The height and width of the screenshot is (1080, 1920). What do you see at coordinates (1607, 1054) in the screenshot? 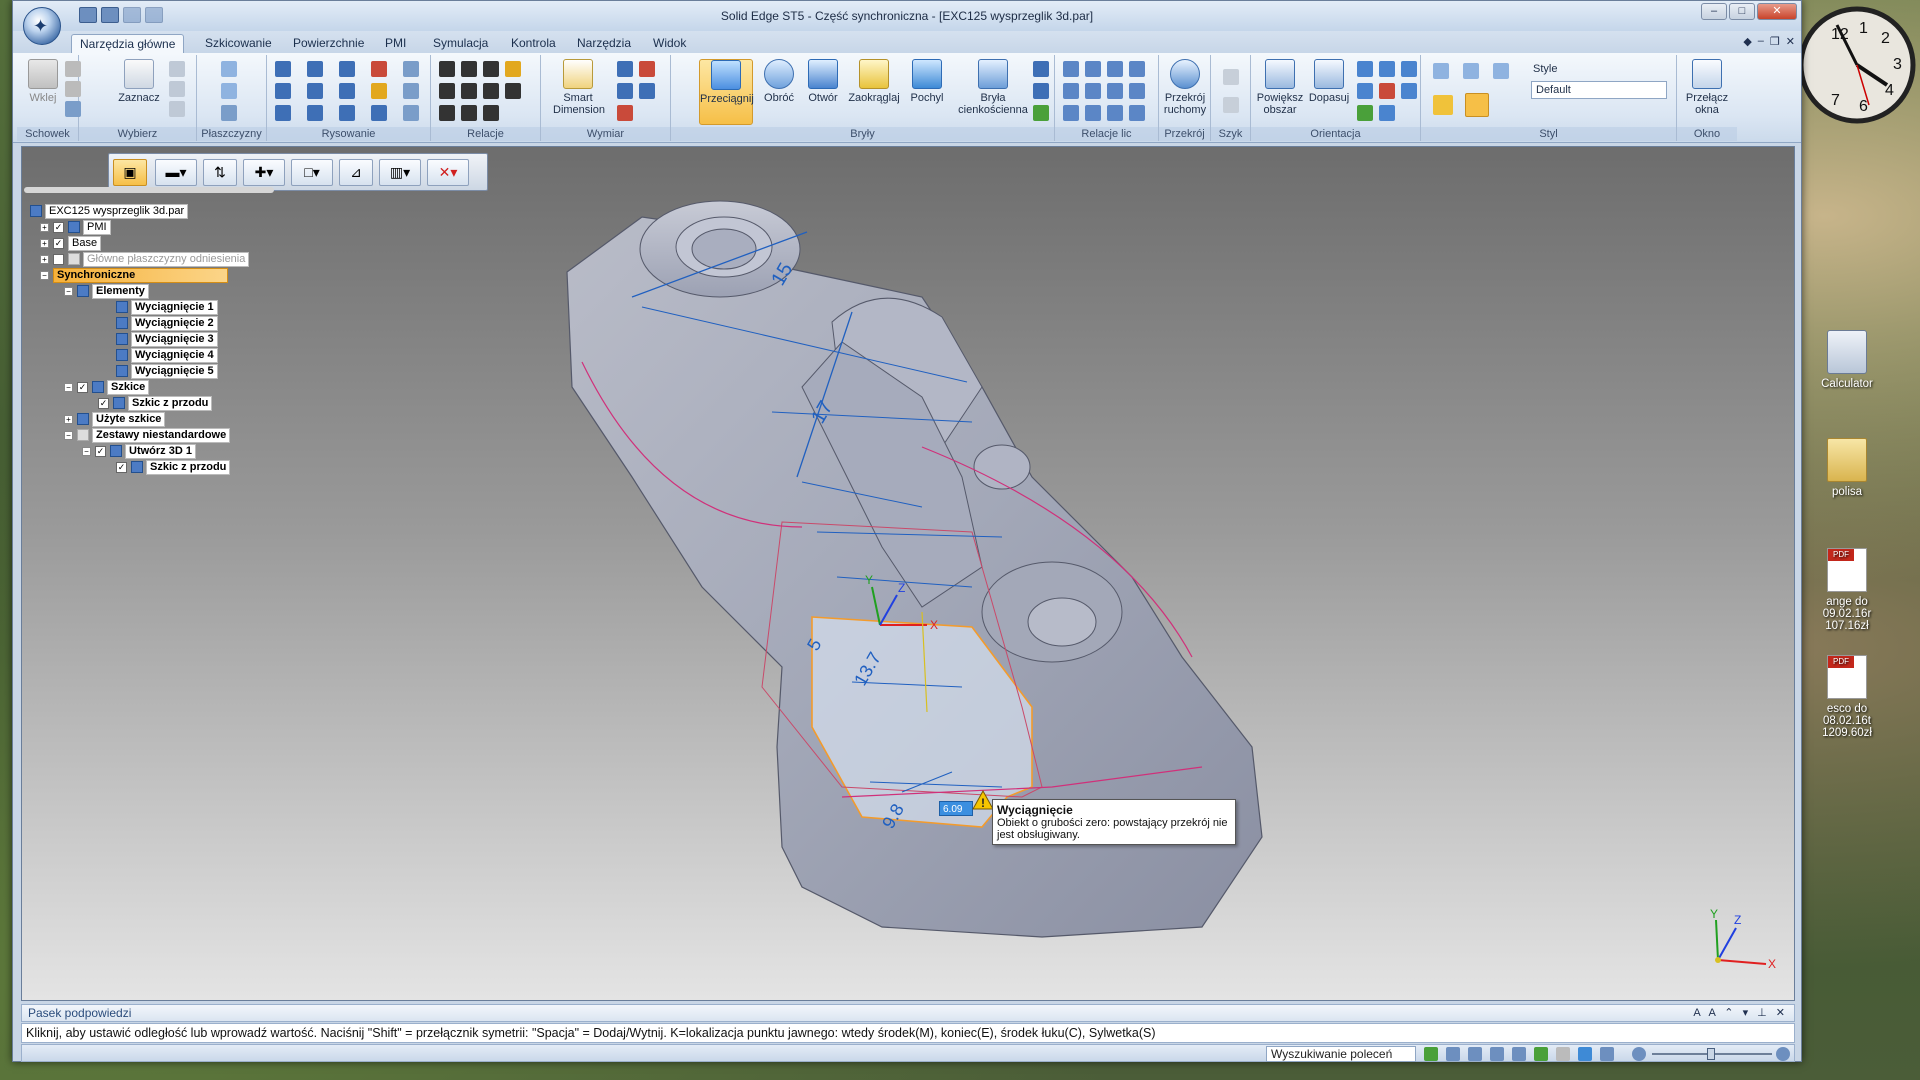
I see `views-sb-icon` at bounding box center [1607, 1054].